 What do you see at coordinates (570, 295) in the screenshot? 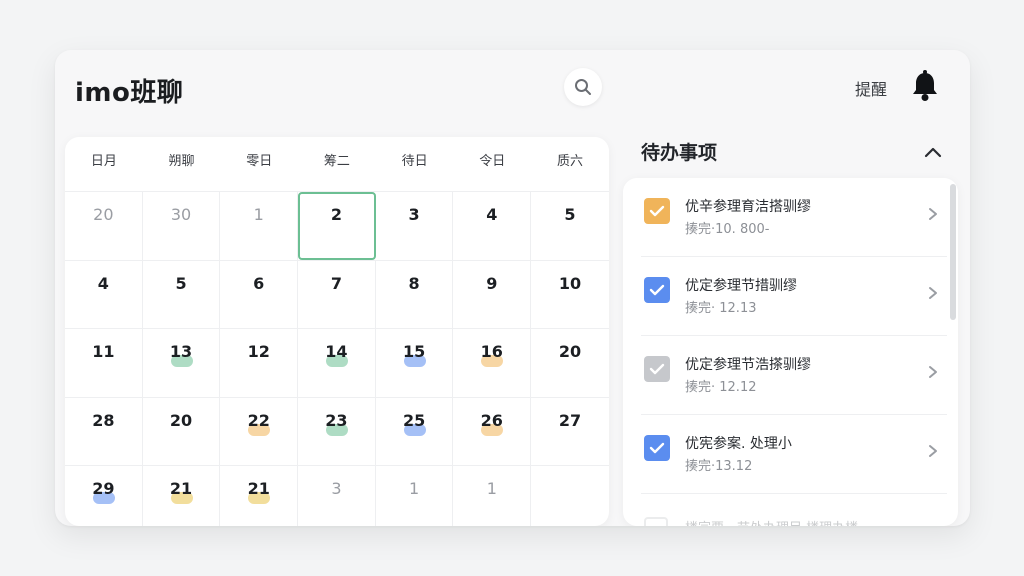
I see `calendar-day: 10` at bounding box center [570, 295].